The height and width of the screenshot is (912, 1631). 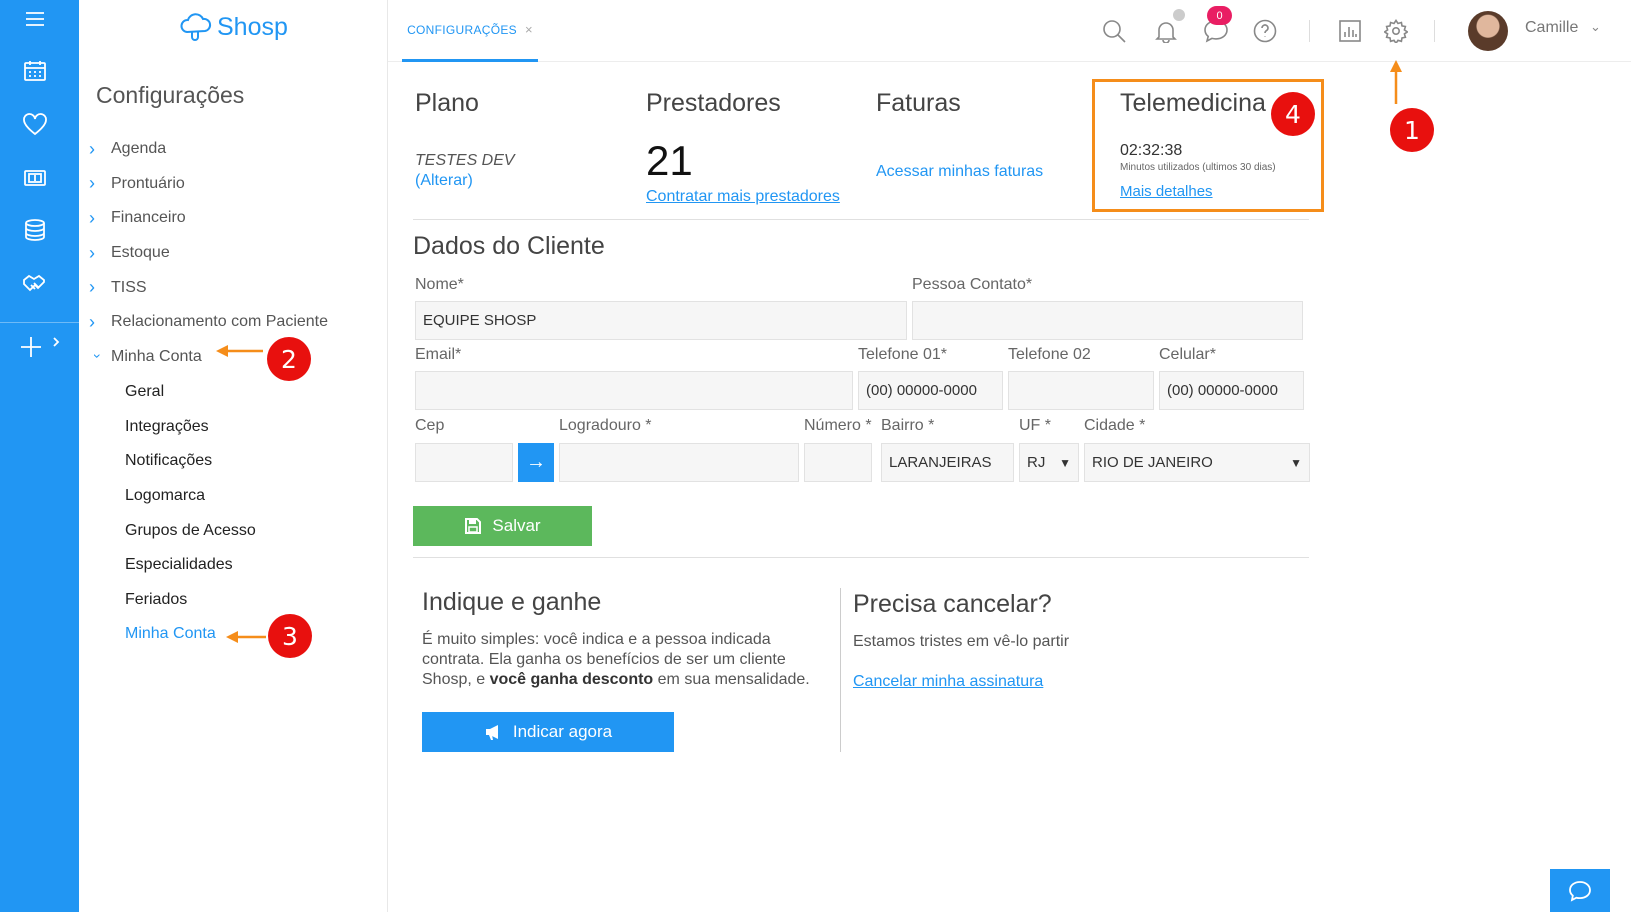 What do you see at coordinates (529, 29) in the screenshot?
I see `close-icon: ×` at bounding box center [529, 29].